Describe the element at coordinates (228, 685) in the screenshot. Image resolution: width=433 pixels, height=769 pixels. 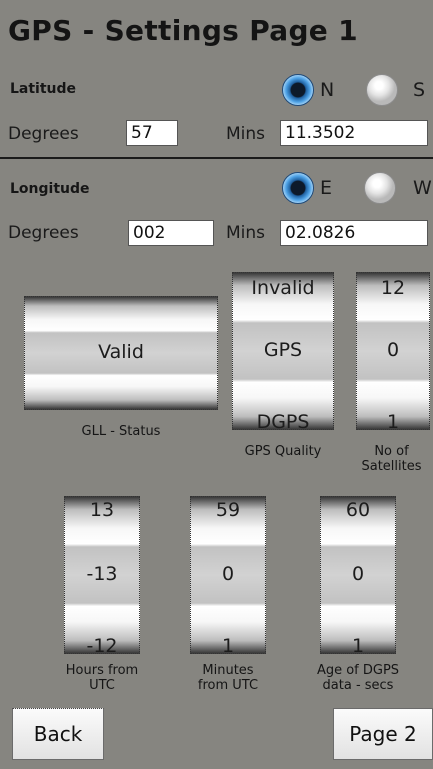
I see `minutes-utc-caption-line2: from UTC` at that location.